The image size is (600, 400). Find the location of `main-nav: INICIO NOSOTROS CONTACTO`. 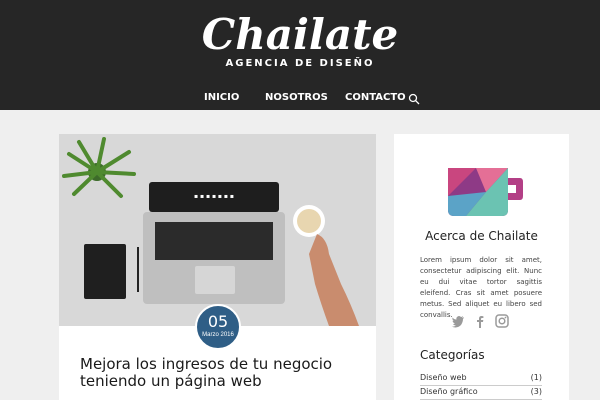

main-nav: INICIO NOSOTROS CONTACTO is located at coordinates (300, 99).